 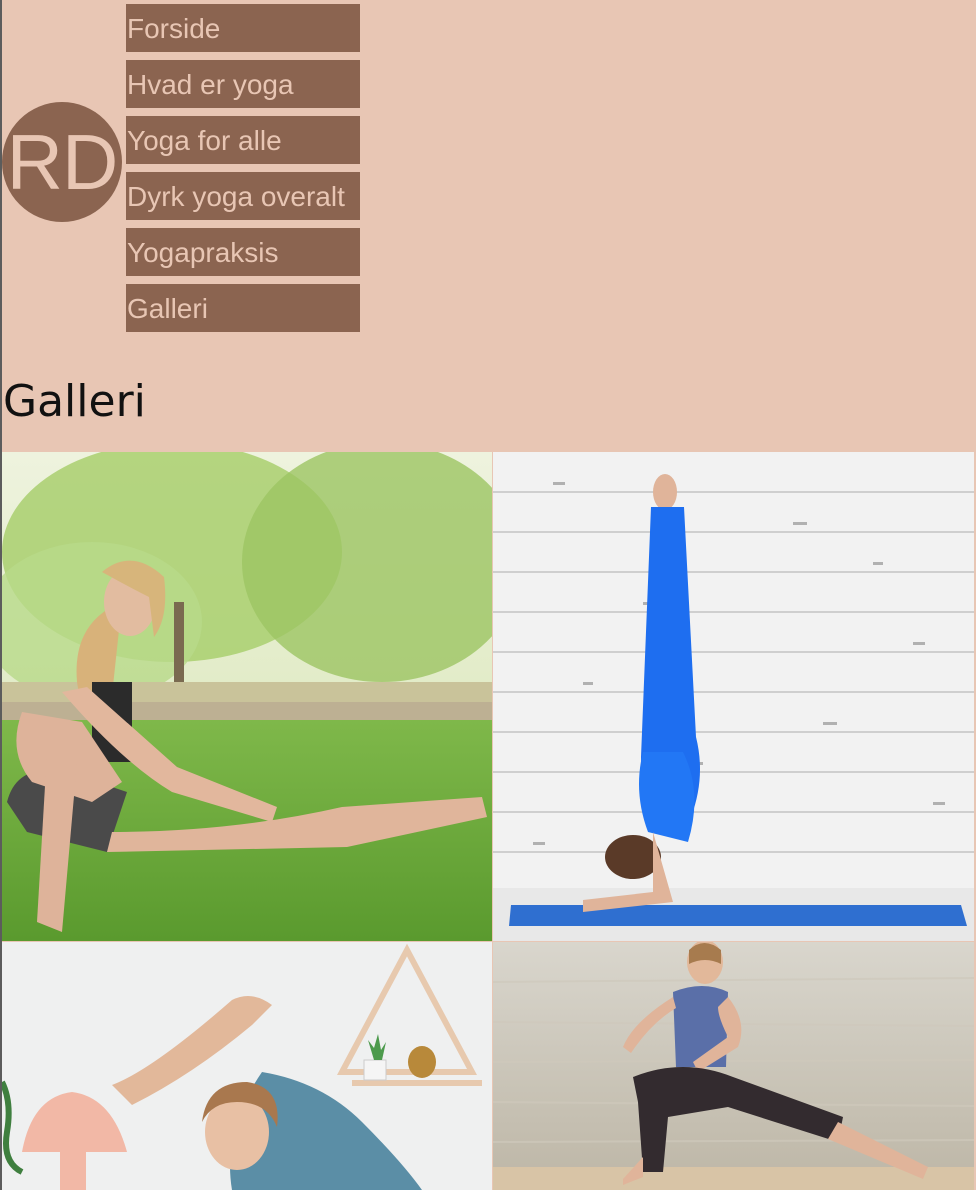 I want to click on gallery-image-lunge-by-water, so click(x=733, y=1066).